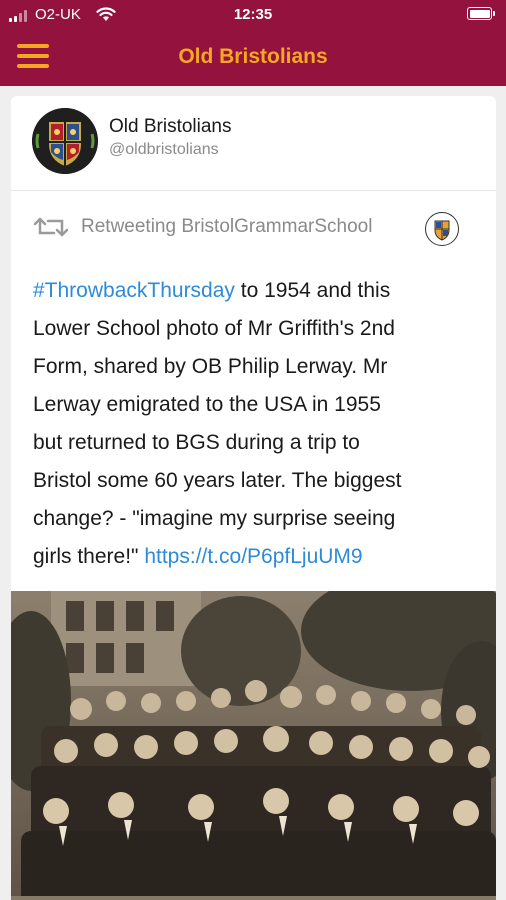  What do you see at coordinates (253, 56) in the screenshot?
I see `page-title: Old Bristolians` at bounding box center [253, 56].